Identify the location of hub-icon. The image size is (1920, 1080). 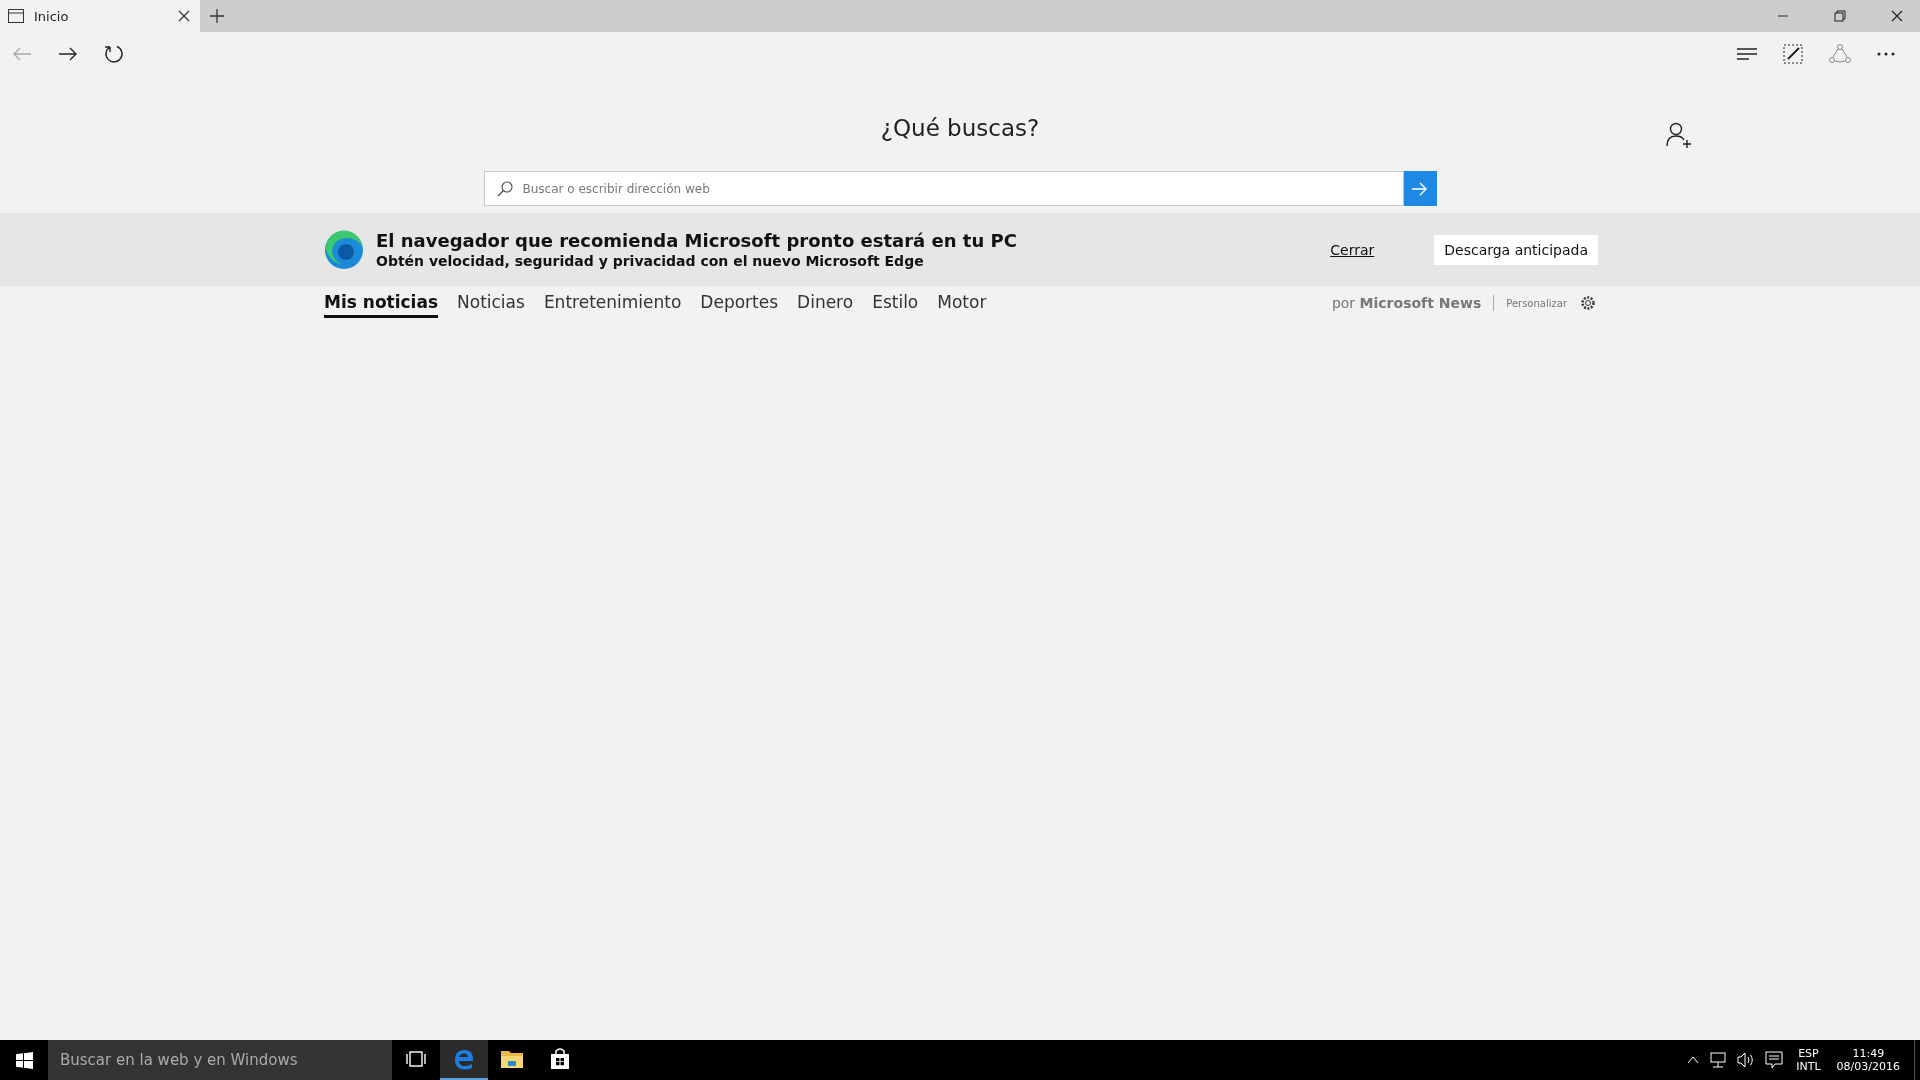
(1747, 53).